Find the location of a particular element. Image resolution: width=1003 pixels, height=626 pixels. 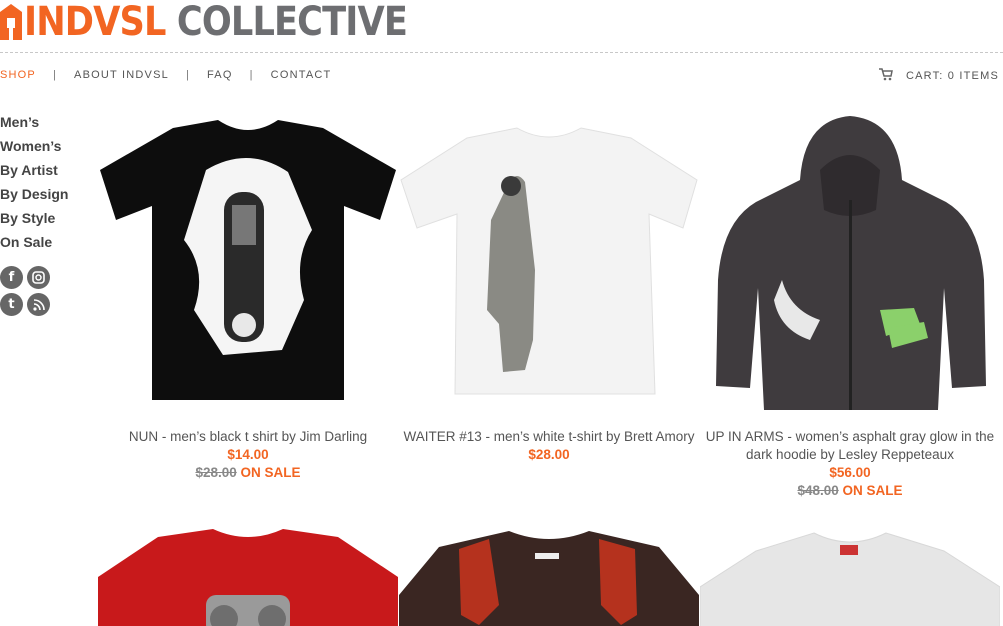

sidebar-item-by-artist: By Artist is located at coordinates (34, 170).